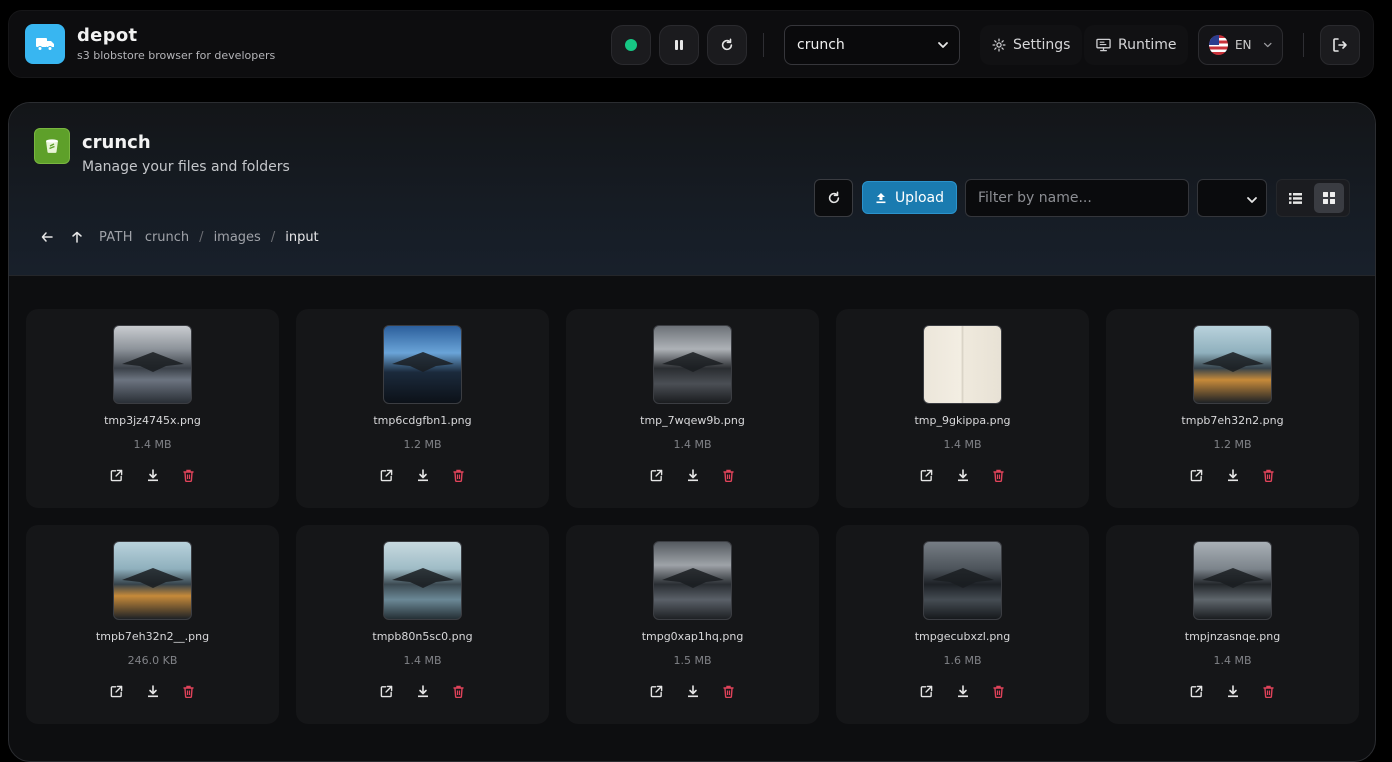 The width and height of the screenshot is (1392, 762). I want to click on file-name: tmpg0xap1hq.png, so click(692, 636).